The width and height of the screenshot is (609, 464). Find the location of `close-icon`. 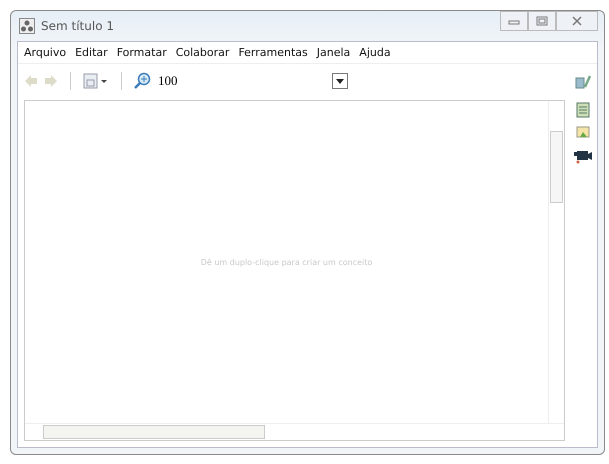

close-icon is located at coordinates (577, 21).